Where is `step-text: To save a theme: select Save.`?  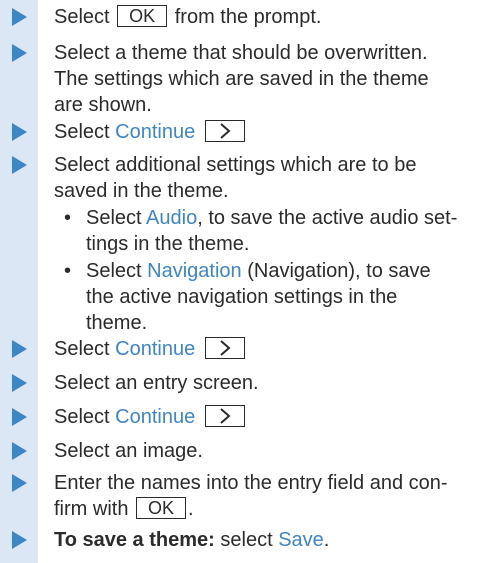
step-text: To save a theme: select Save. is located at coordinates (192, 540).